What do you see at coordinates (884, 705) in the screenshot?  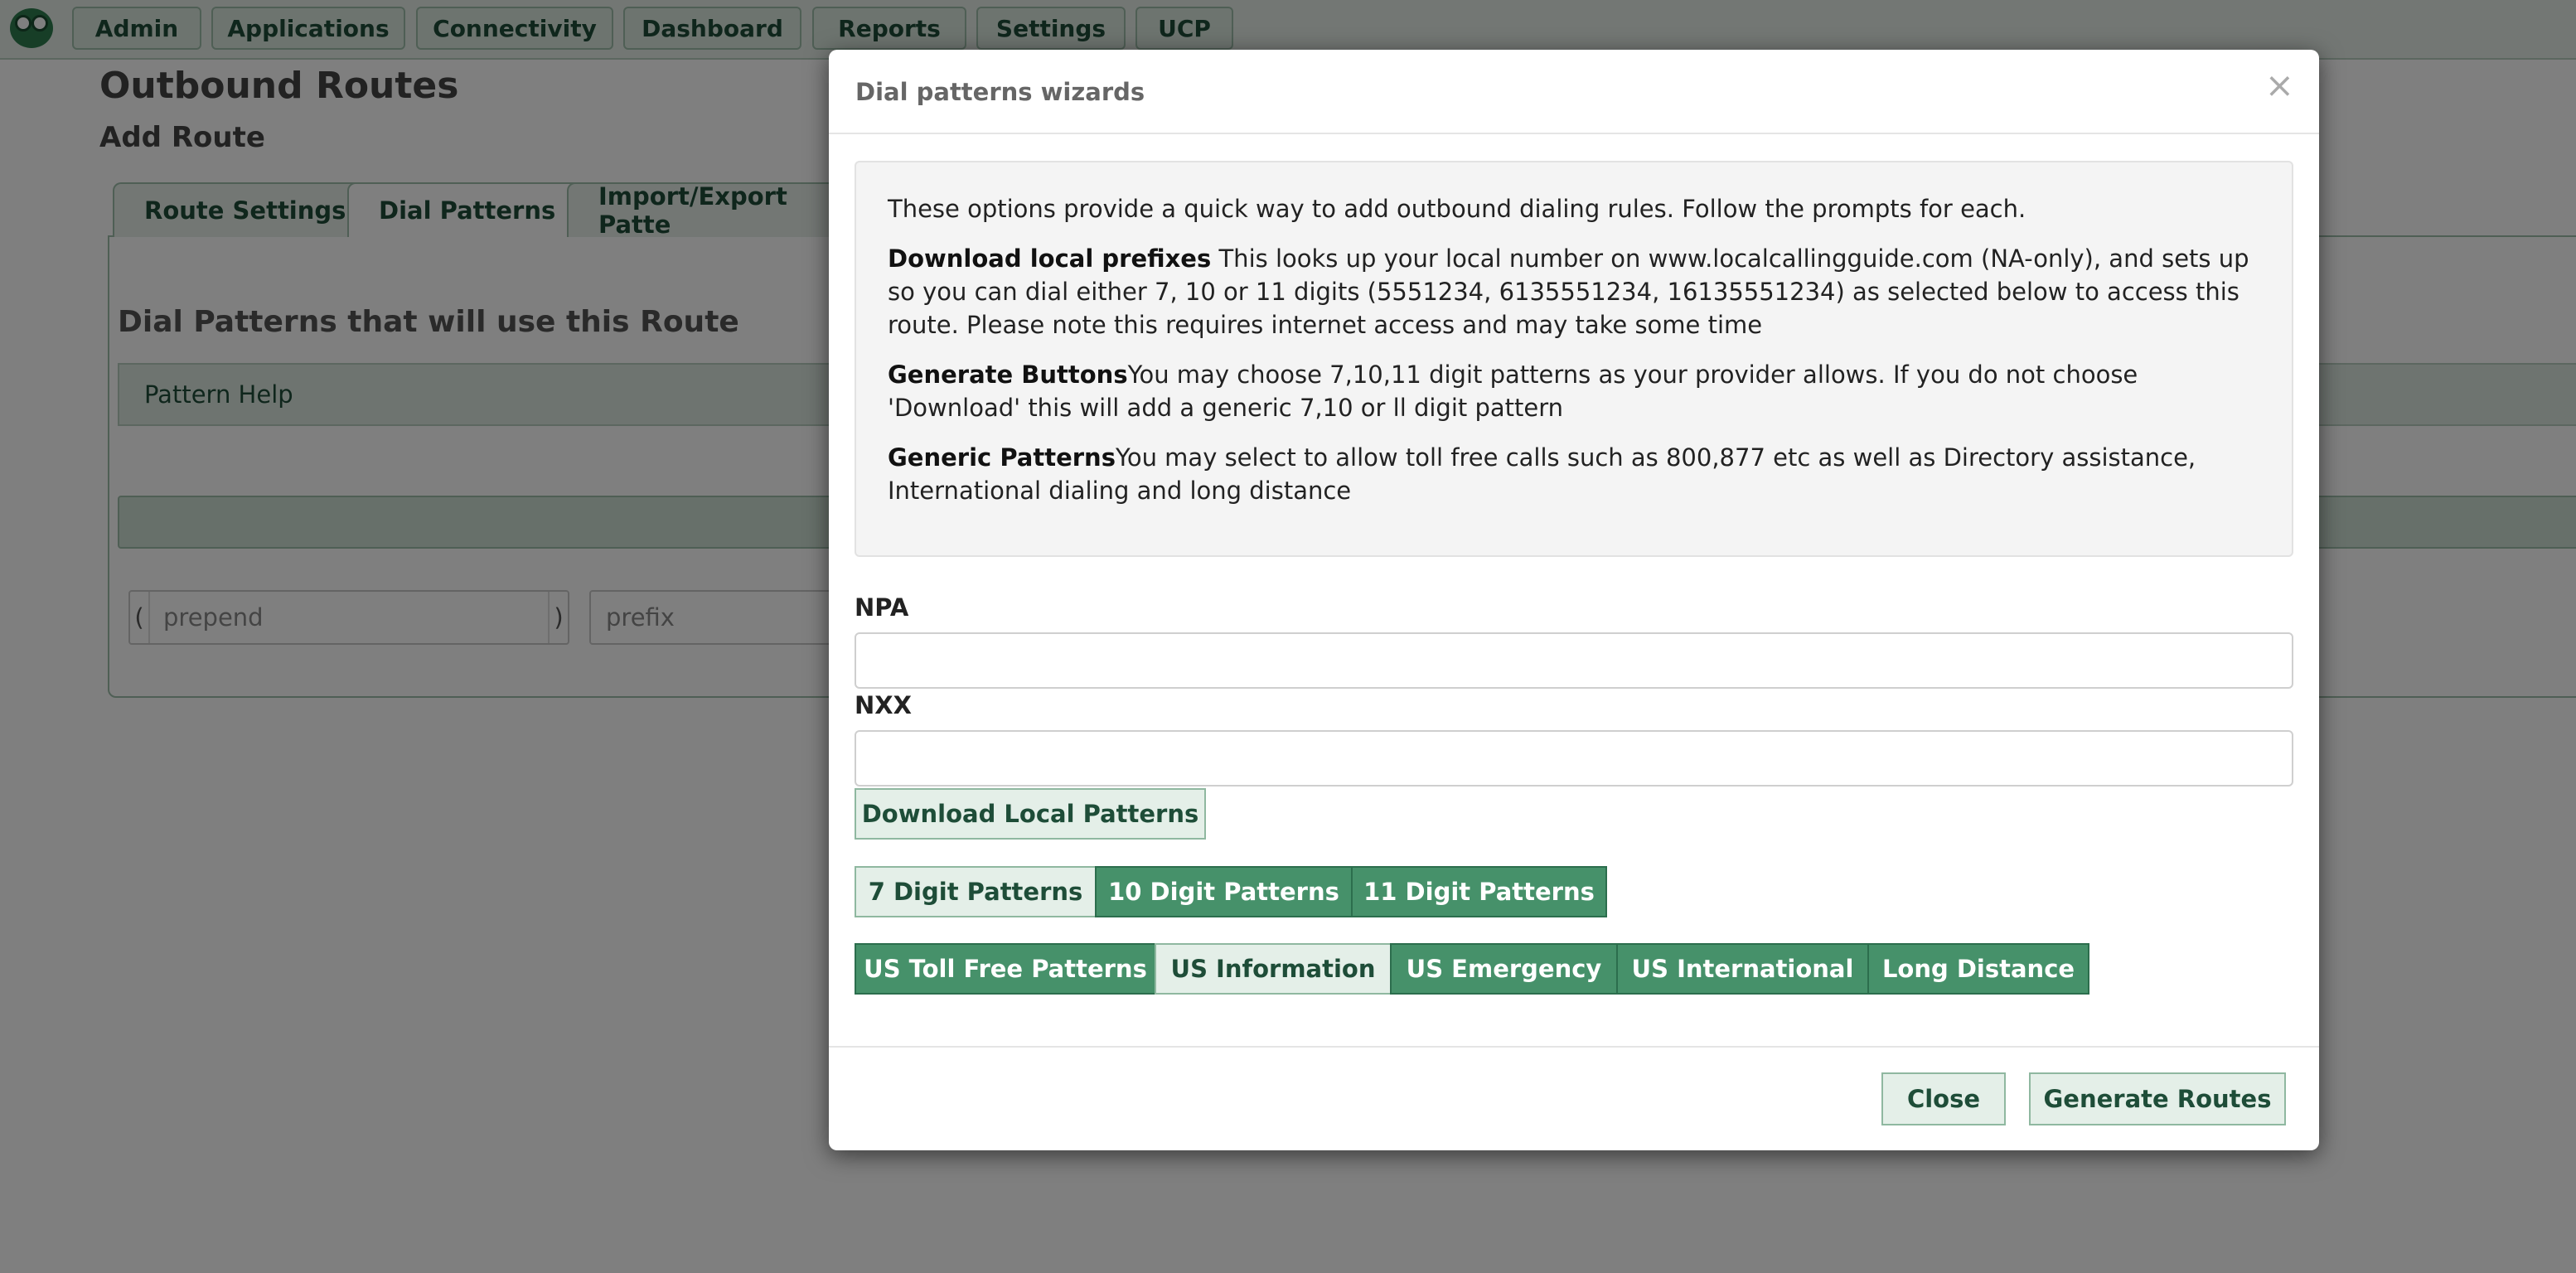 I see `nxx-label: NXX` at bounding box center [884, 705].